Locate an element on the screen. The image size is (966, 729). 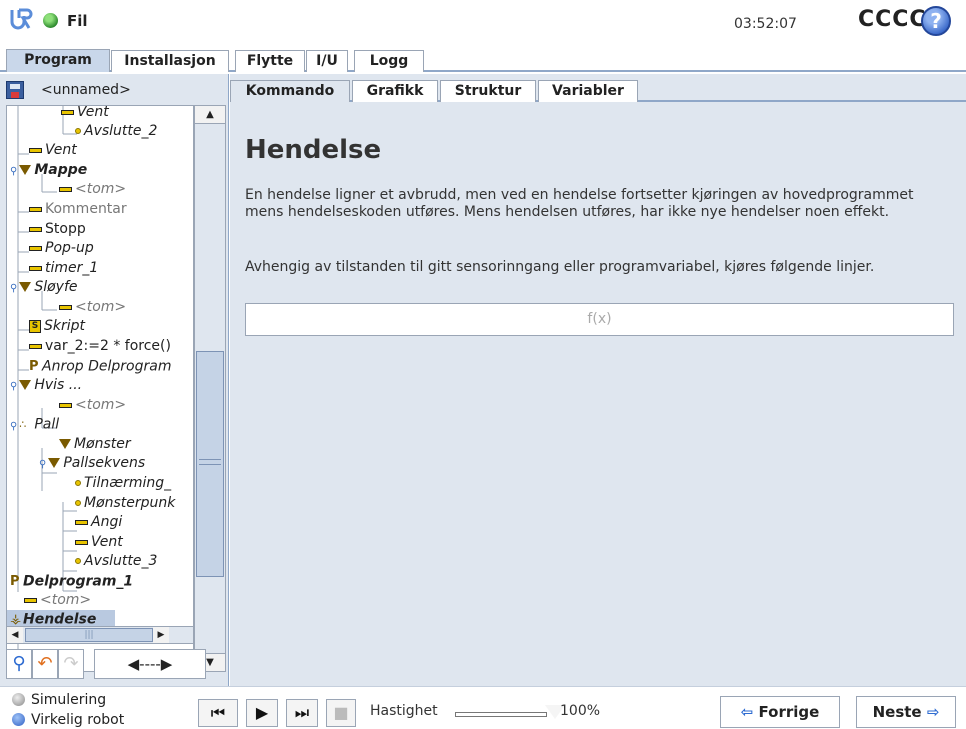
tree-node: Mønster is located at coordinates (95, 444).